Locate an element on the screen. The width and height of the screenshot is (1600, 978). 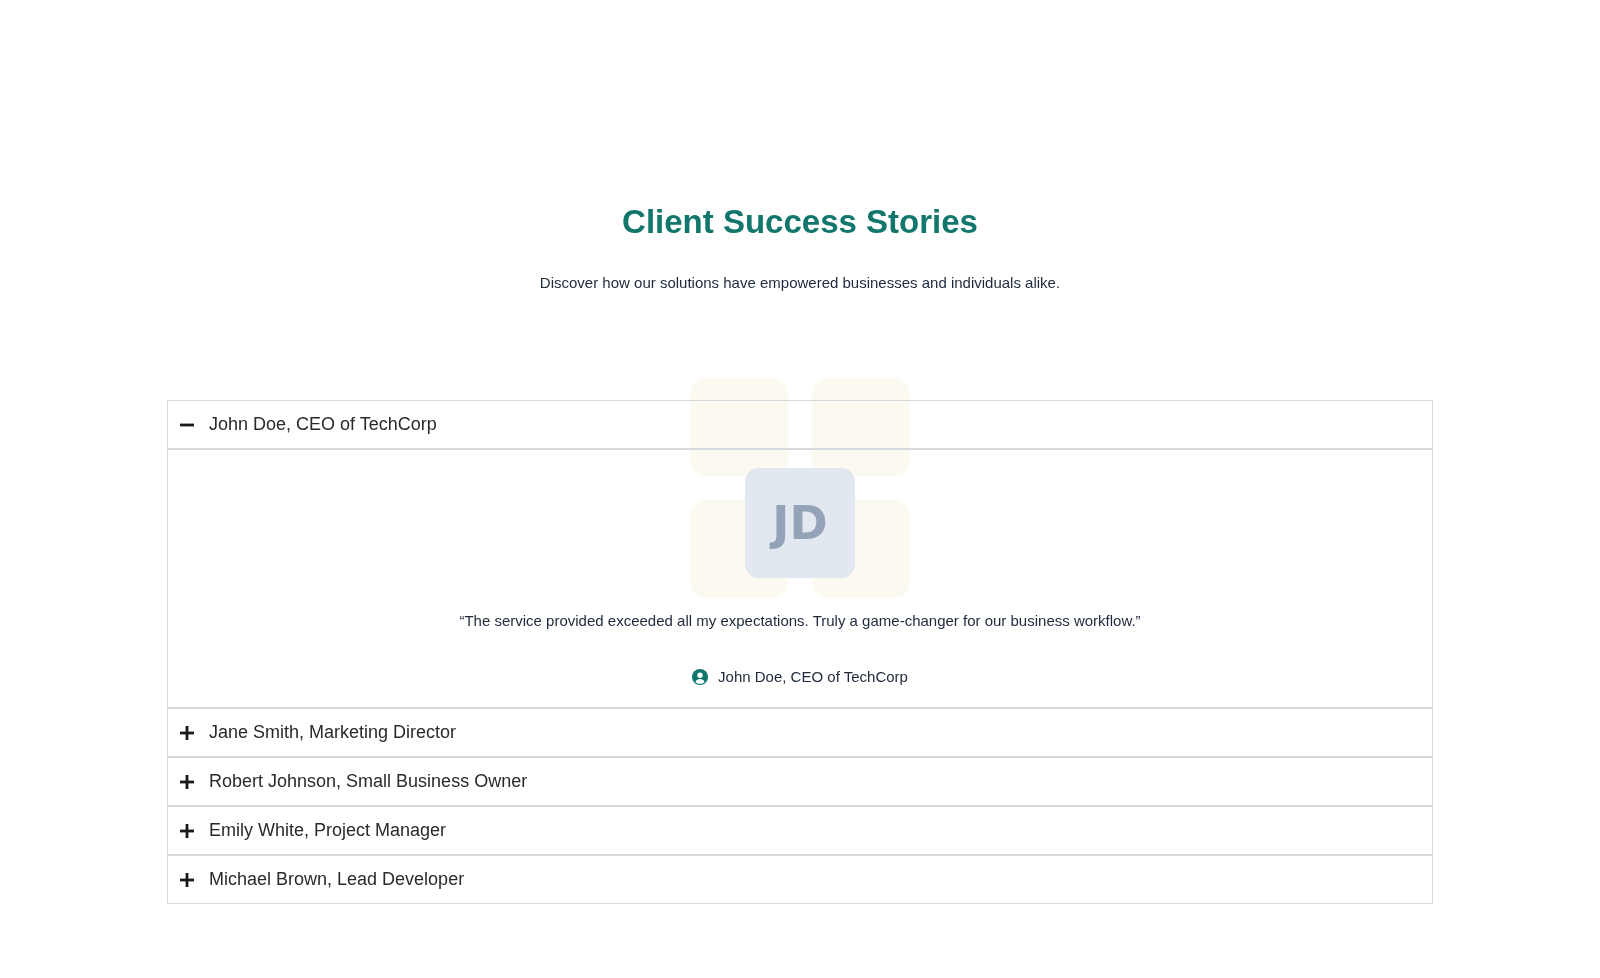
user-circle-icon is located at coordinates (700, 677).